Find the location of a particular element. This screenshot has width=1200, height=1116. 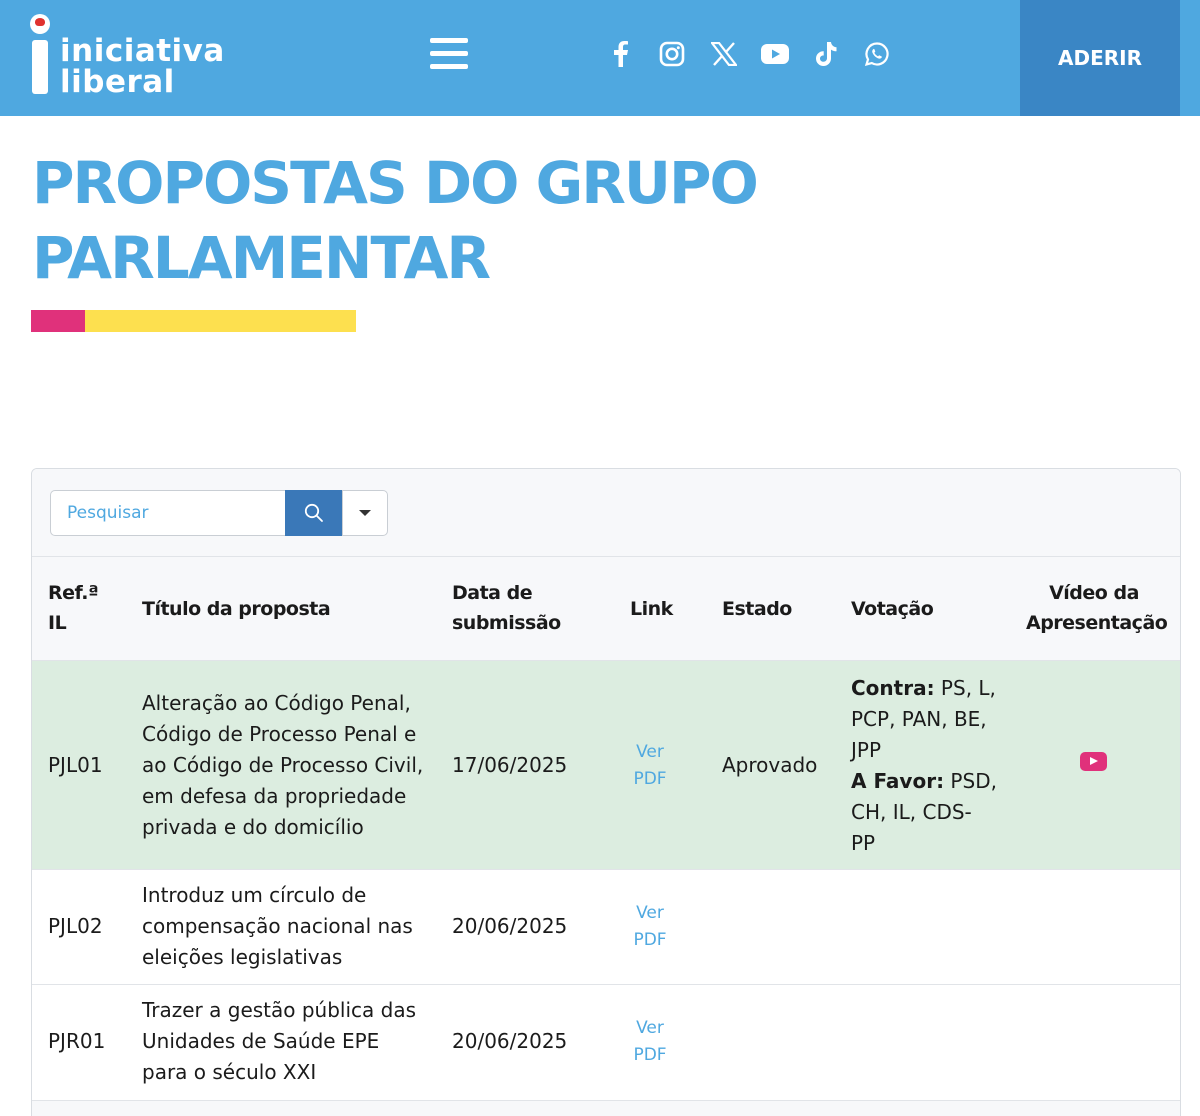

th-votacao: Votação is located at coordinates (892, 609).